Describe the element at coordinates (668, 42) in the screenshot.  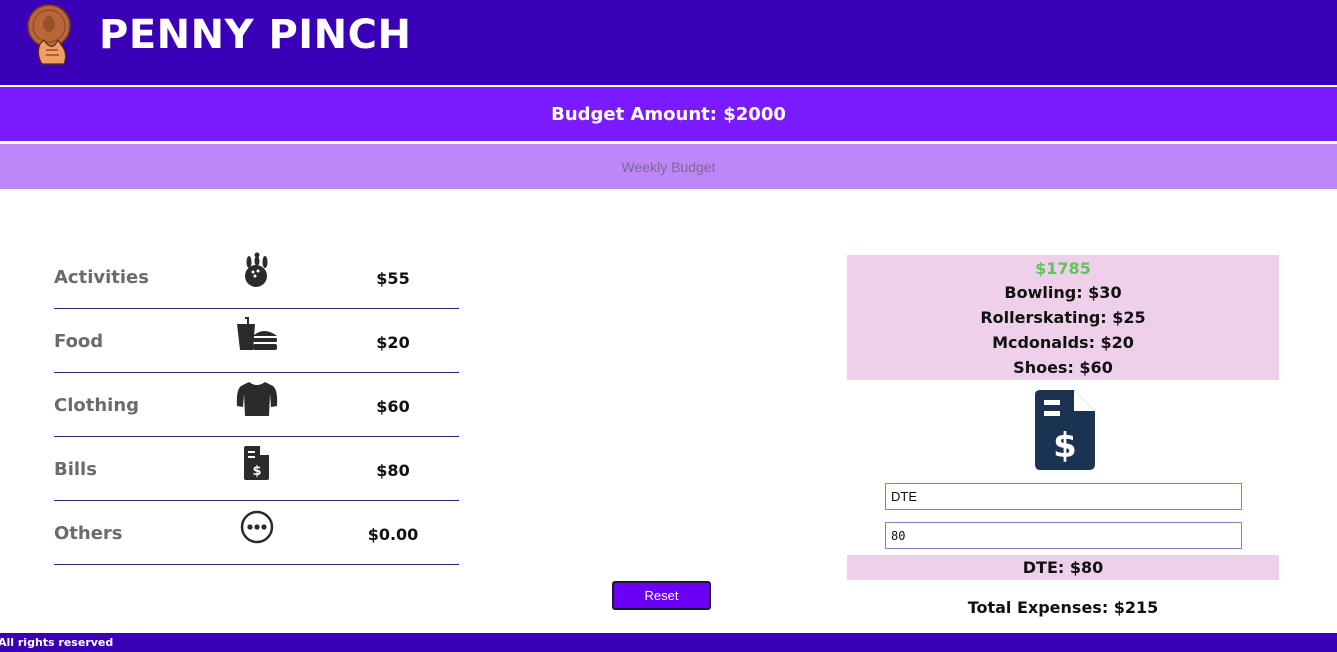
I see `app-header: PENNY PINCH` at that location.